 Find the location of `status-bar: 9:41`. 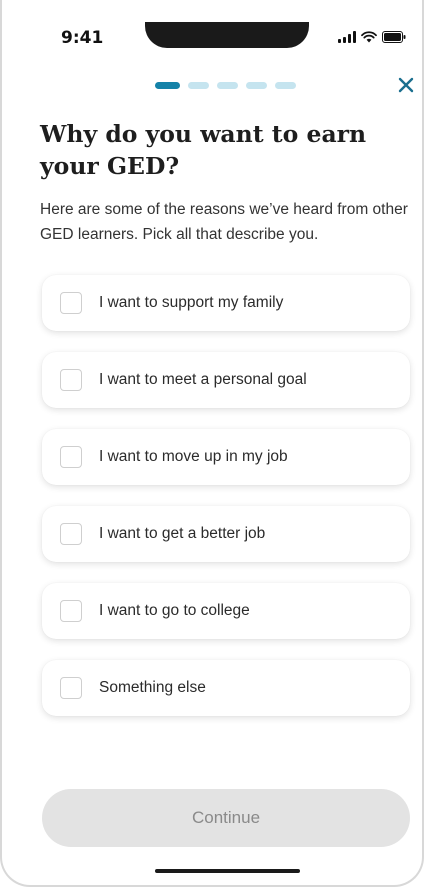

status-bar: 9:41 is located at coordinates (212, 35).